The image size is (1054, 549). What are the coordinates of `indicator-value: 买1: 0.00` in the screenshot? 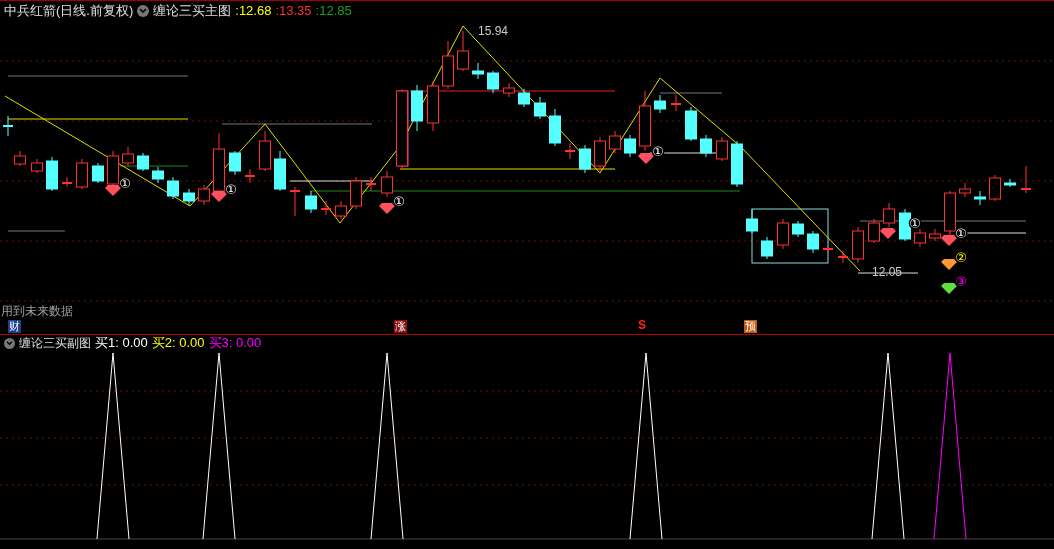 It's located at (121, 343).